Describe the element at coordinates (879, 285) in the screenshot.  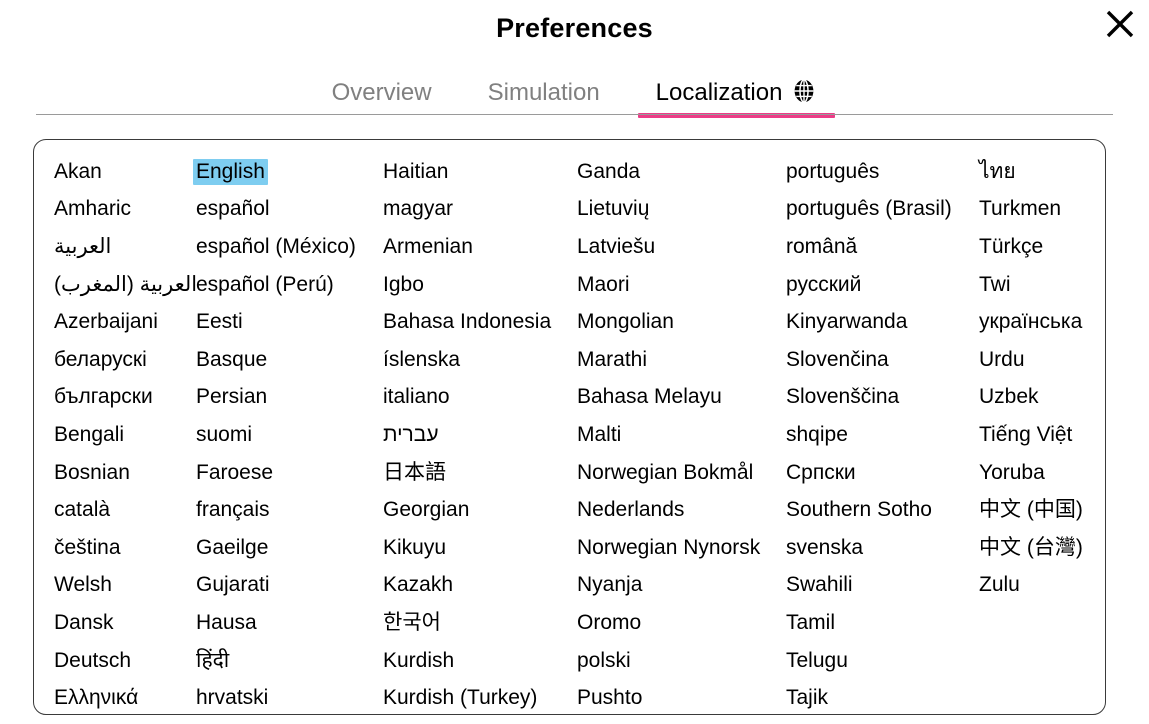
I see `list-item: русский` at that location.